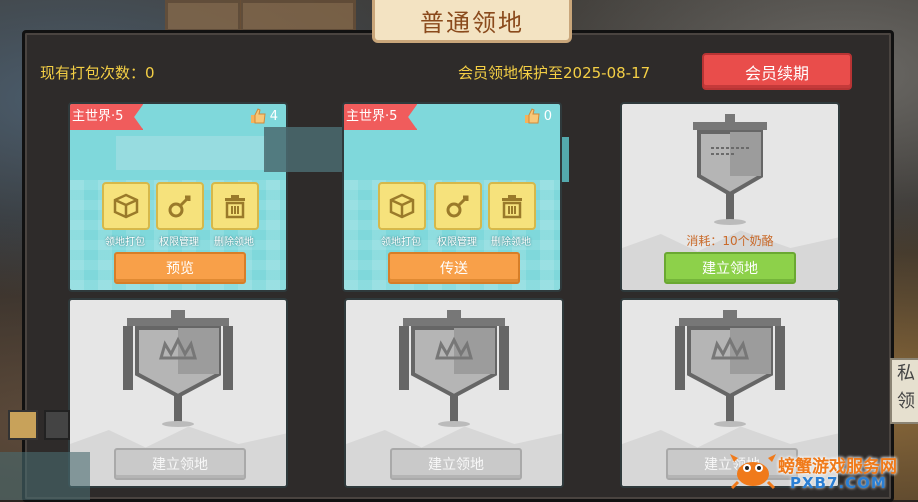 Image resolution: width=918 pixels, height=502 pixels. What do you see at coordinates (777, 71) in the screenshot?
I see `vip-renew-button: 会员续期` at bounding box center [777, 71].